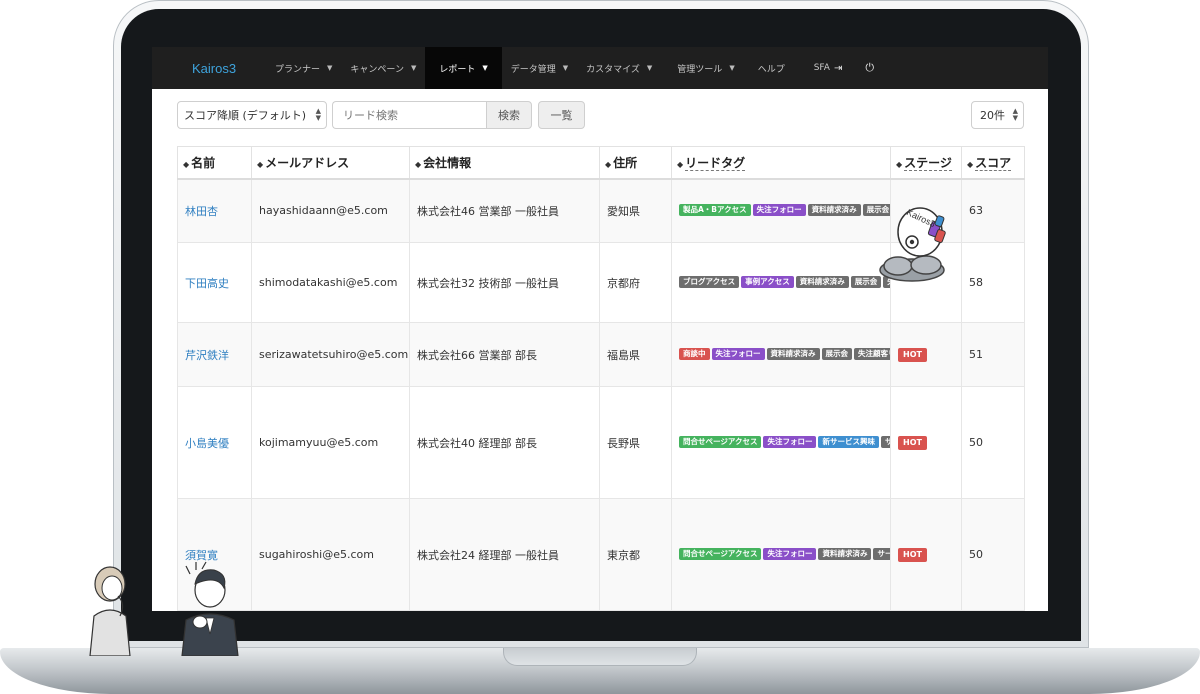 The width and height of the screenshot is (1200, 694). Describe the element at coordinates (635, 282) in the screenshot. I see `cell-address: 京都府` at that location.